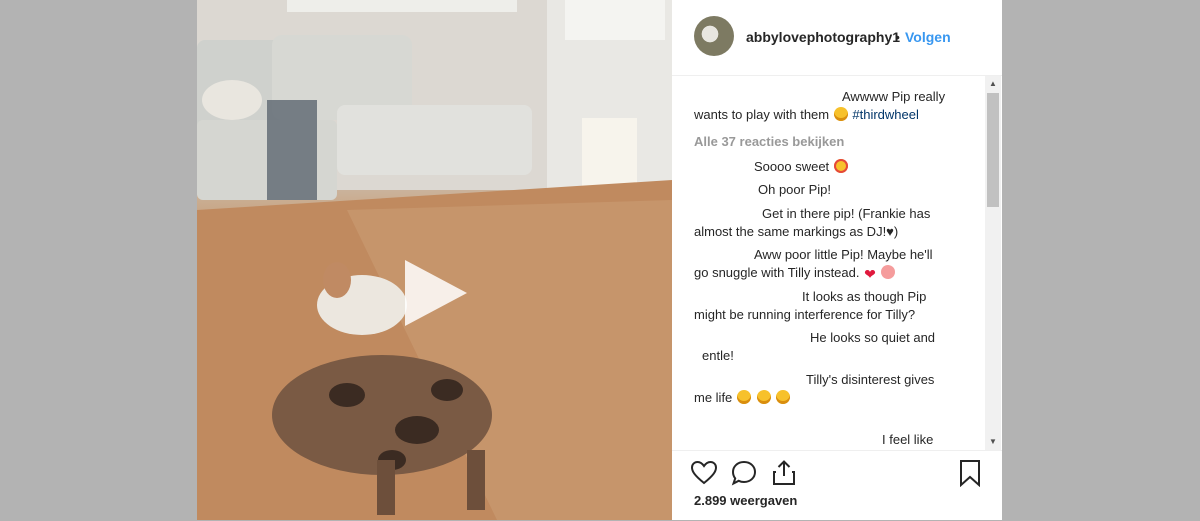 The image size is (1200, 521). I want to click on comment-text: Soooo sweet, so click(792, 166).